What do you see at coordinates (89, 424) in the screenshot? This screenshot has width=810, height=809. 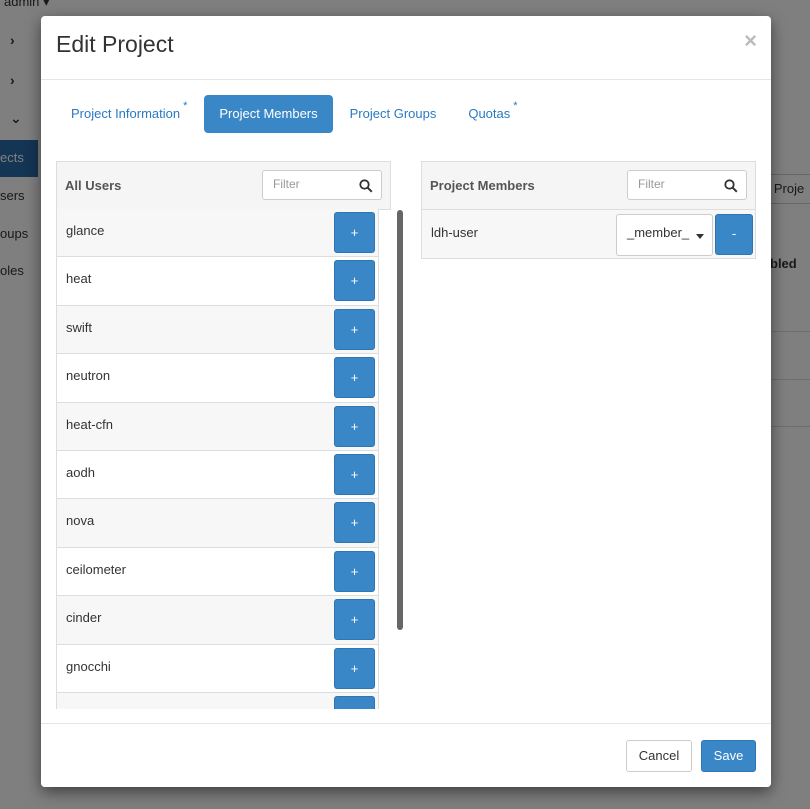 I see `user-name: heat-cfn` at bounding box center [89, 424].